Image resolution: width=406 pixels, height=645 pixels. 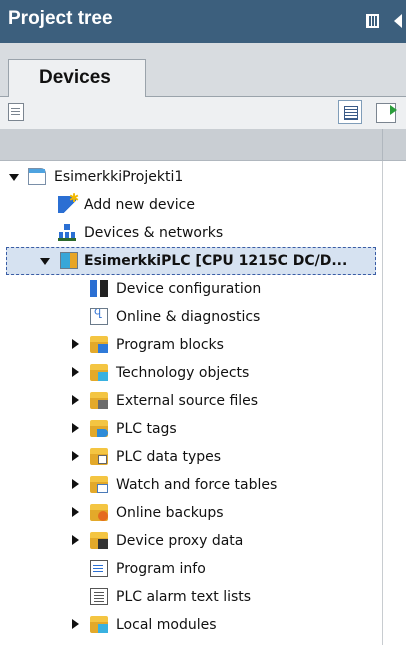 I want to click on tree-item-online-backups: Online backups, so click(x=191, y=513).